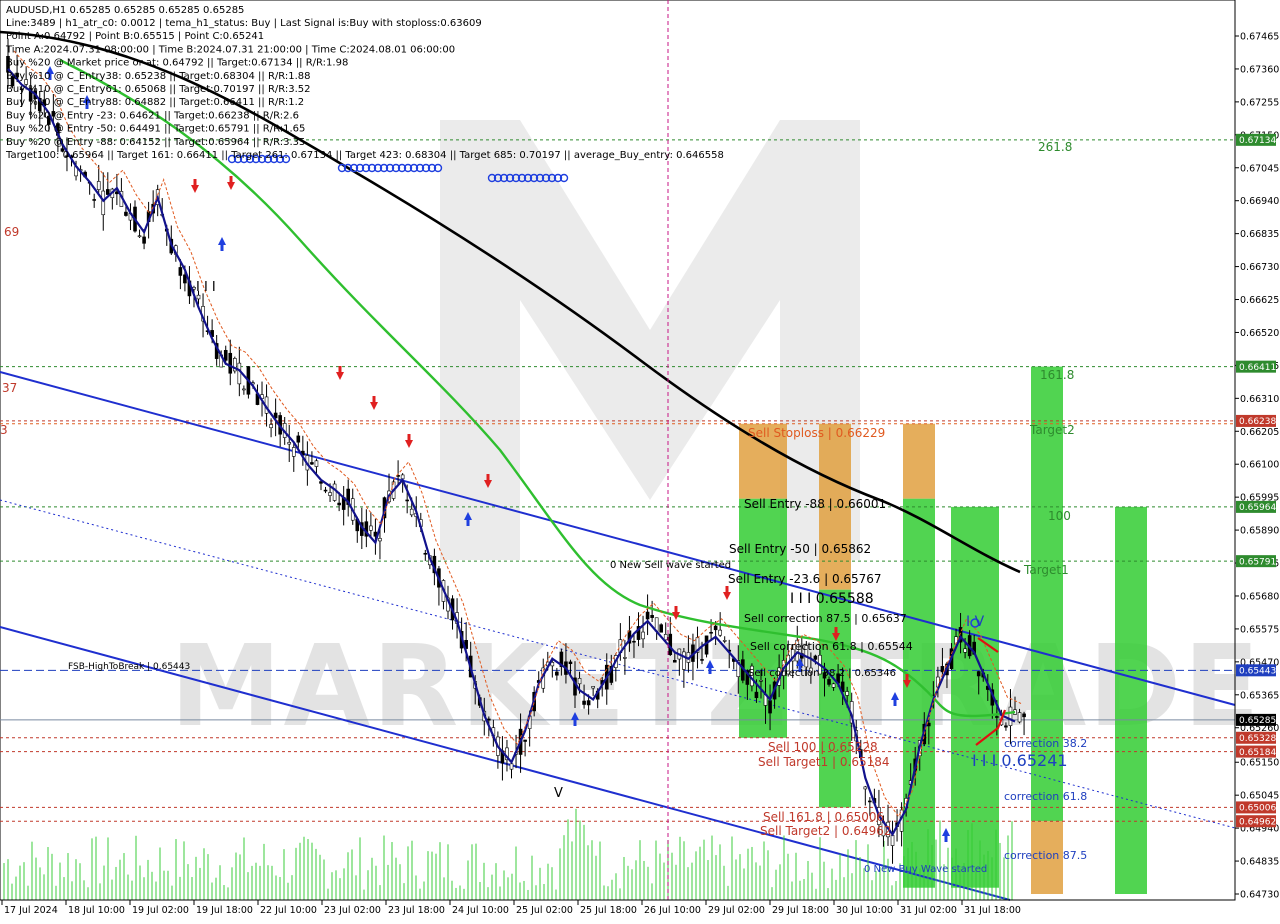 Image resolution: width=1280 pixels, height=924 pixels. I want to click on price-tick-label: 0.67360, so click(1259, 69).